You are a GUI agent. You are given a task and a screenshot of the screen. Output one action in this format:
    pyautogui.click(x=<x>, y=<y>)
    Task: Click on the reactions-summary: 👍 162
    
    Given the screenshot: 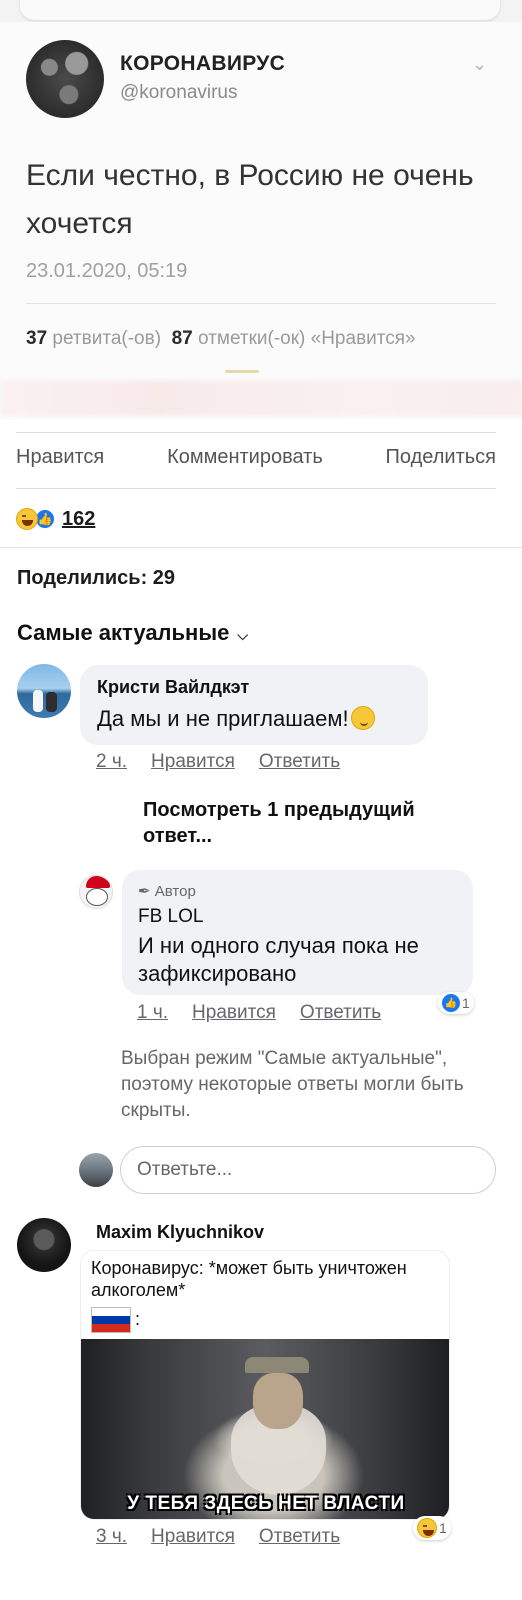 What is the action you would take?
    pyautogui.click(x=55, y=519)
    